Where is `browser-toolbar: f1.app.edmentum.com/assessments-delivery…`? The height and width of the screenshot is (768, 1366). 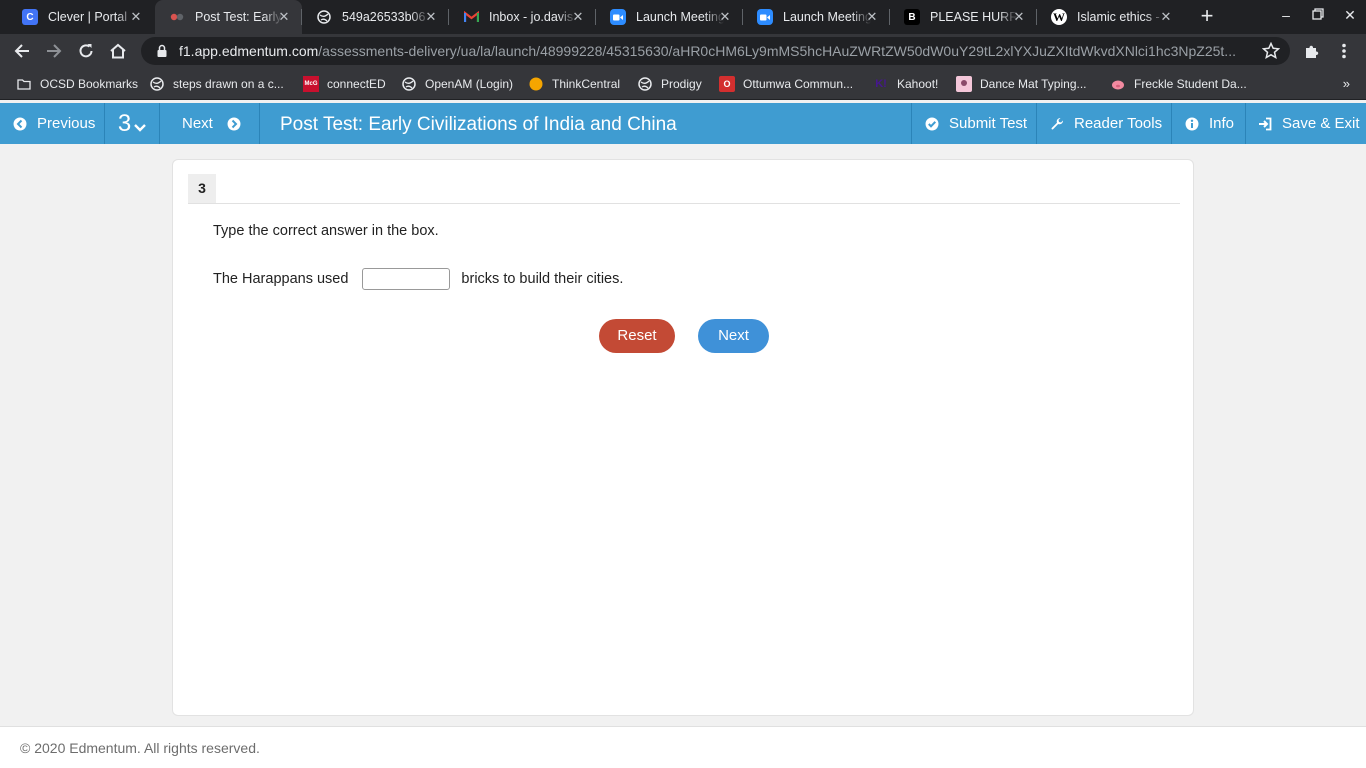
browser-toolbar: f1.app.edmentum.com/assessments-delivery… is located at coordinates (683, 51).